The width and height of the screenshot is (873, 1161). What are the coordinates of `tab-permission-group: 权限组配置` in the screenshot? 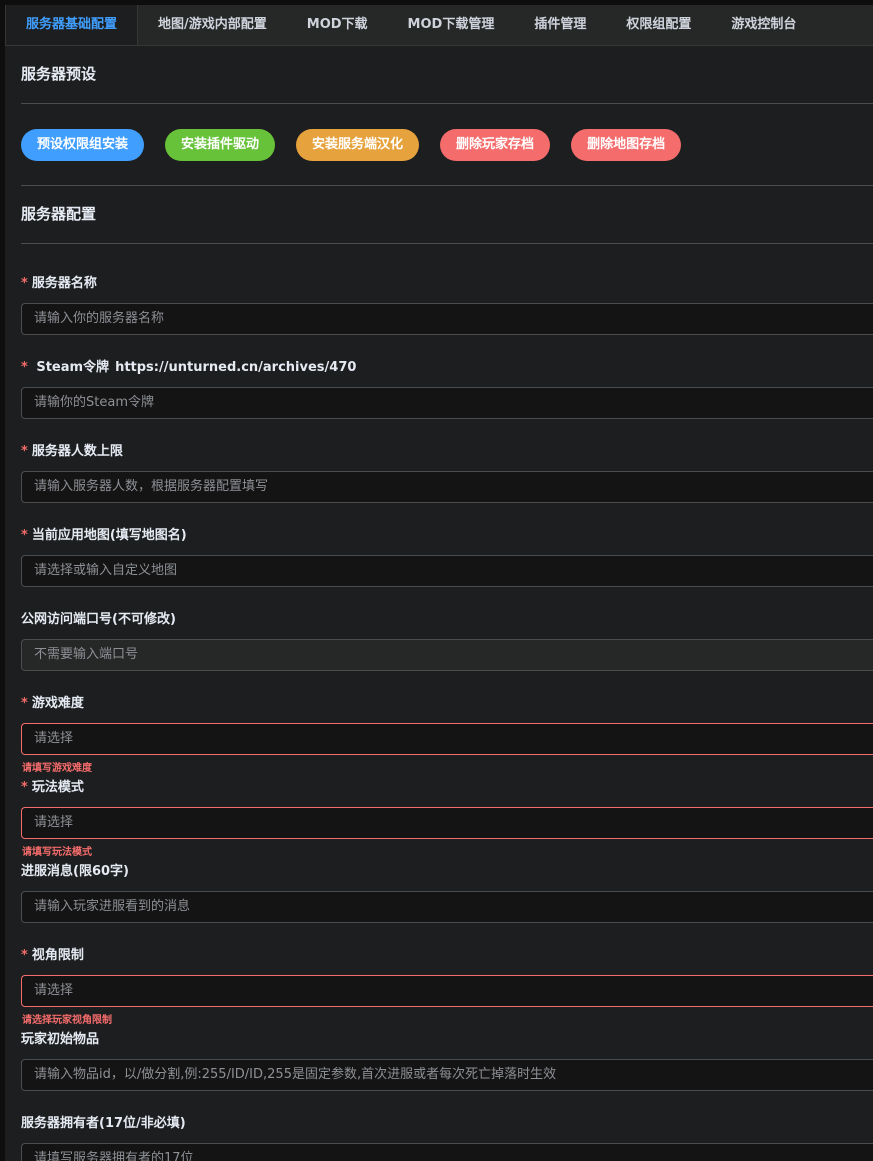 It's located at (658, 25).